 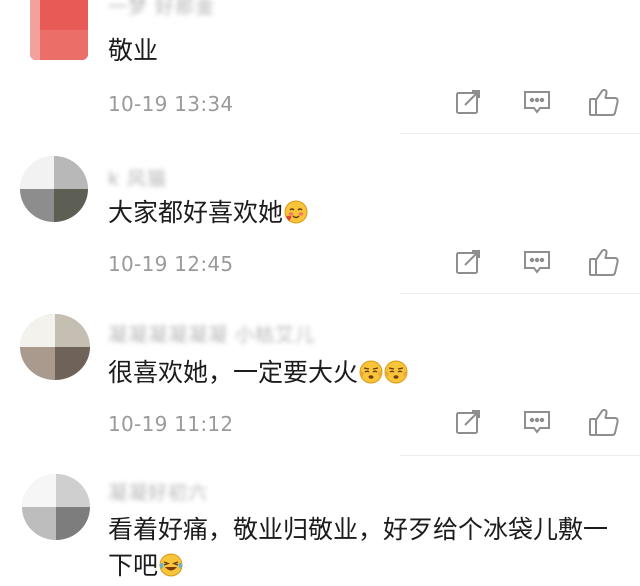 I want to click on crying-laughing-face-emoji-icon, so click(x=171, y=565).